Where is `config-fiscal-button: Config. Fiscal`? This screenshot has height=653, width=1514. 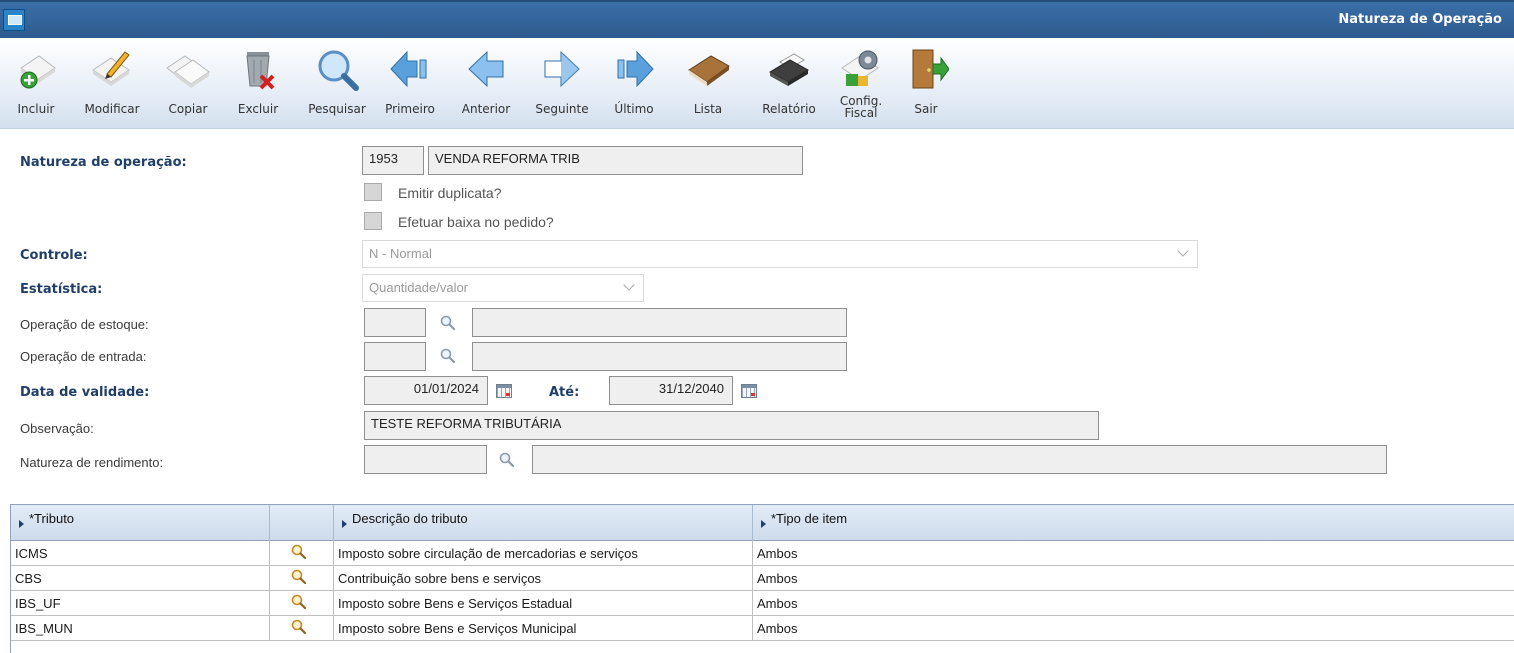 config-fiscal-button: Config. Fiscal is located at coordinates (861, 83).